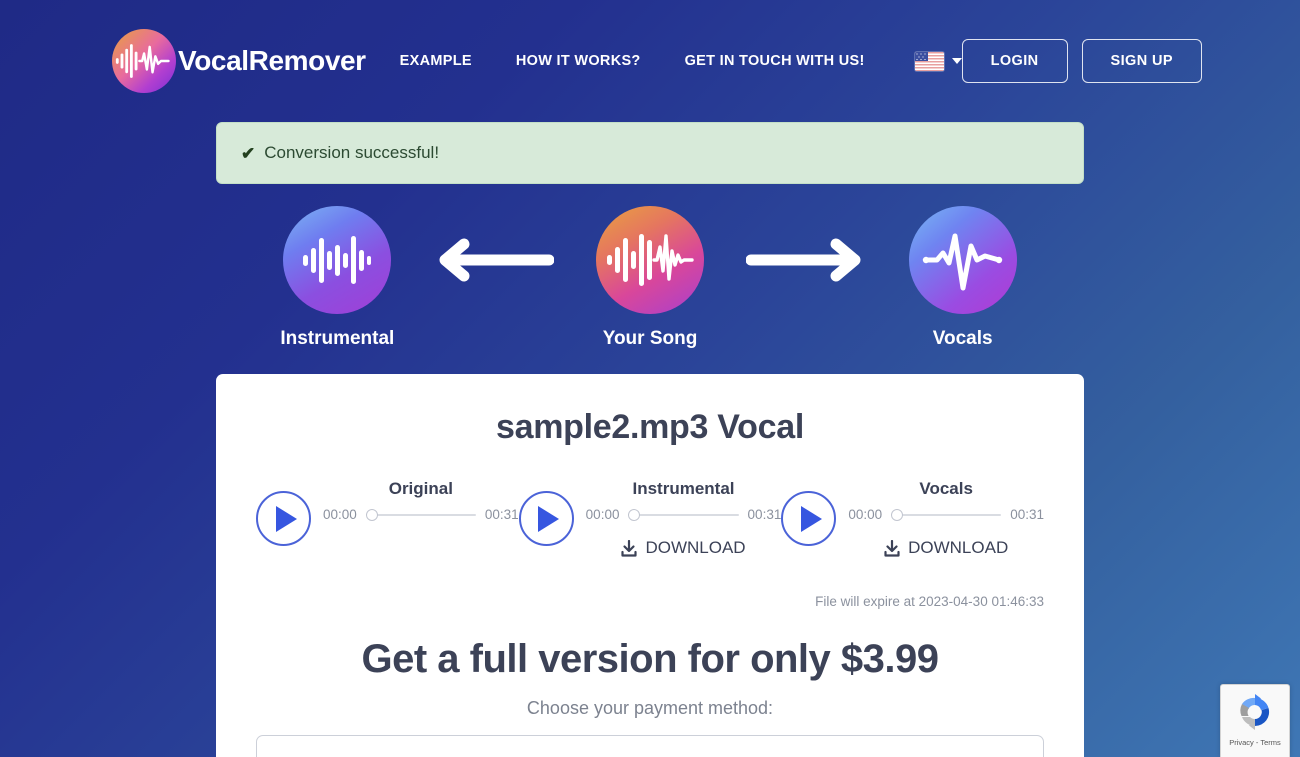 The image size is (1300, 757). I want to click on player-vocals: Vocals 00:00 00:31 DOWNLOAD, so click(912, 517).